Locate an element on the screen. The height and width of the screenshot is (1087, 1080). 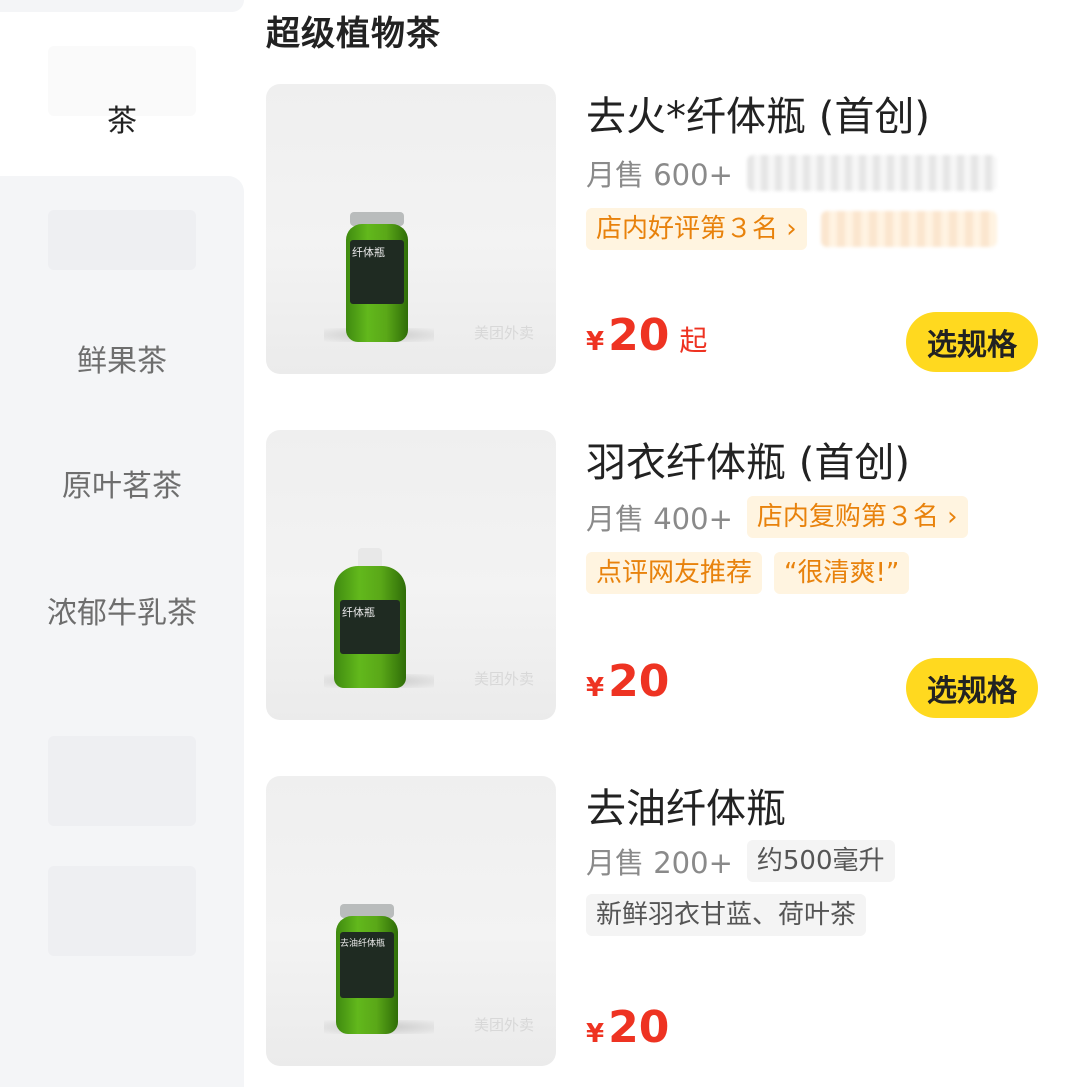
recommend-tag: 点评网友推荐 is located at coordinates (674, 573).